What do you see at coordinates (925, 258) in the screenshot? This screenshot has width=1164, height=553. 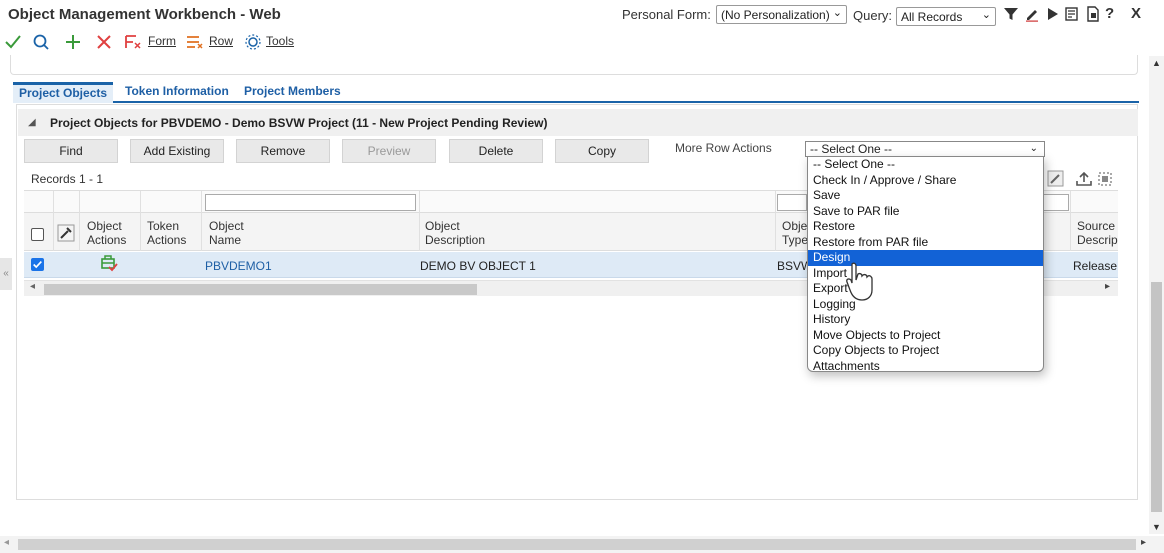 I see `option-design: Design` at bounding box center [925, 258].